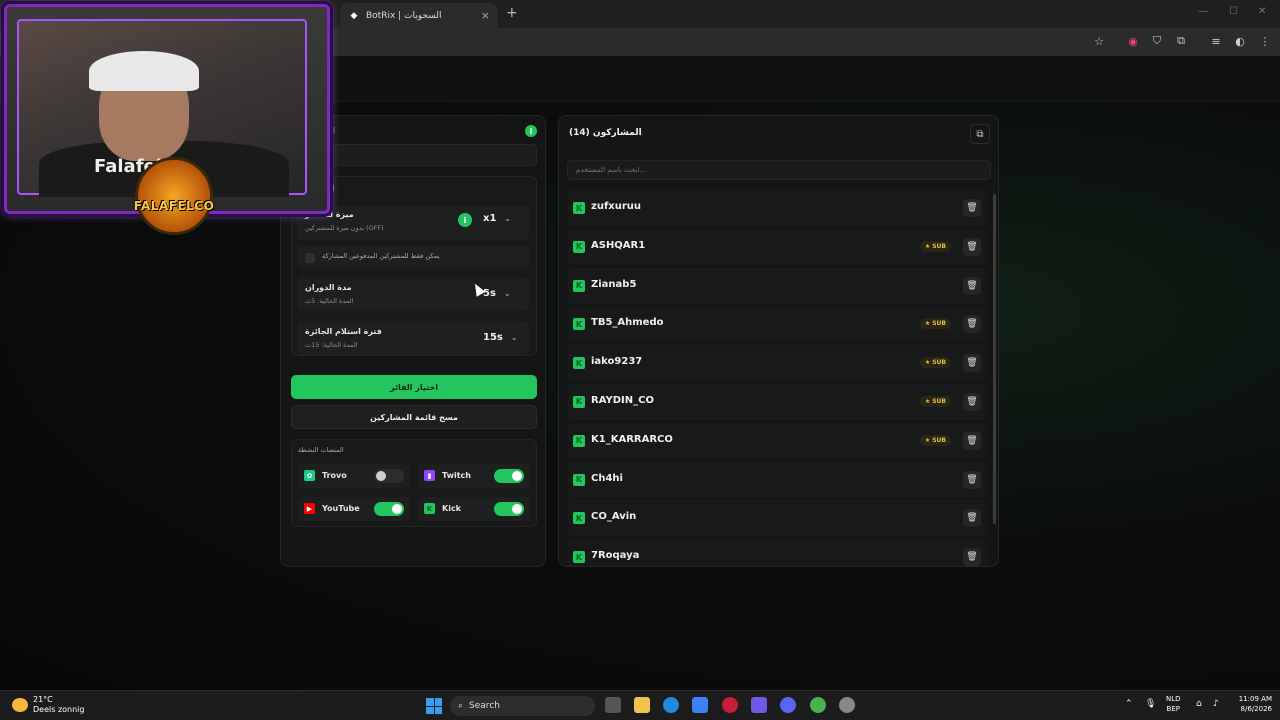 The height and width of the screenshot is (720, 1280). I want to click on extension-record-icon: ◉, so click(1133, 41).